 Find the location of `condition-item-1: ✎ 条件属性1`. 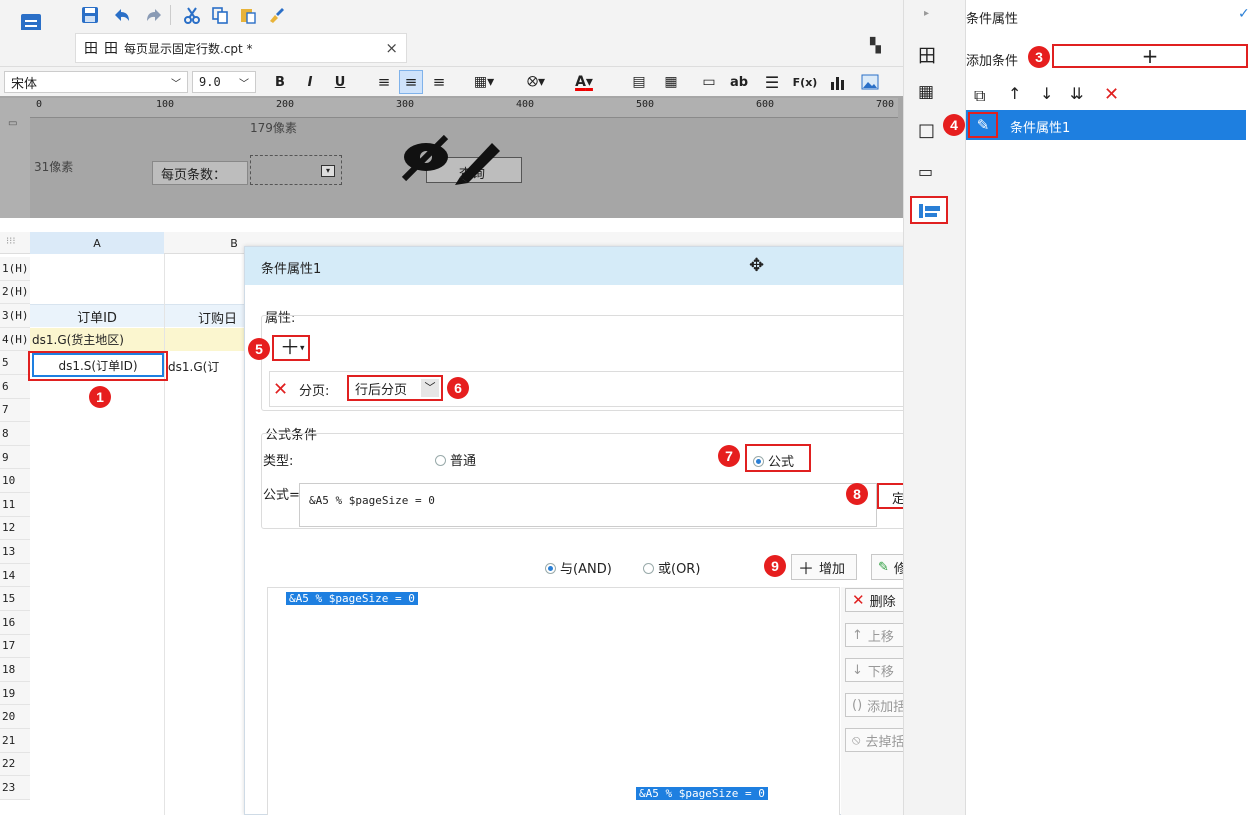

condition-item-1: ✎ 条件属性1 is located at coordinates (1106, 125).